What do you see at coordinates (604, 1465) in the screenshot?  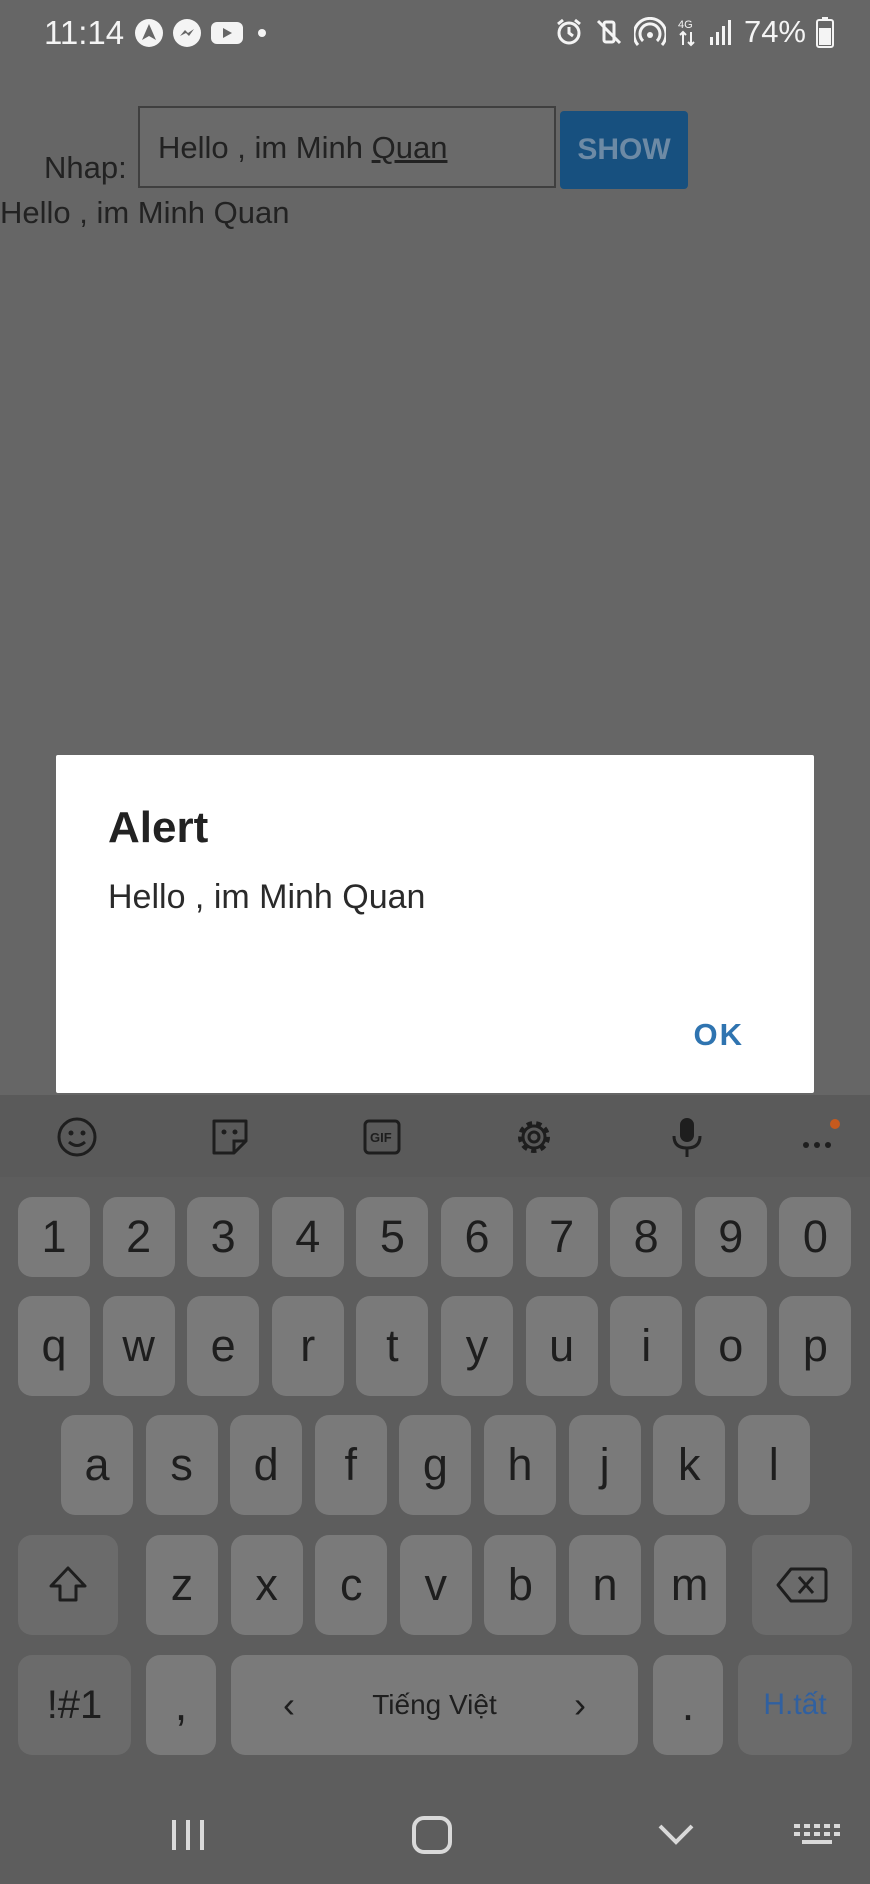 I see `key-j: j` at bounding box center [604, 1465].